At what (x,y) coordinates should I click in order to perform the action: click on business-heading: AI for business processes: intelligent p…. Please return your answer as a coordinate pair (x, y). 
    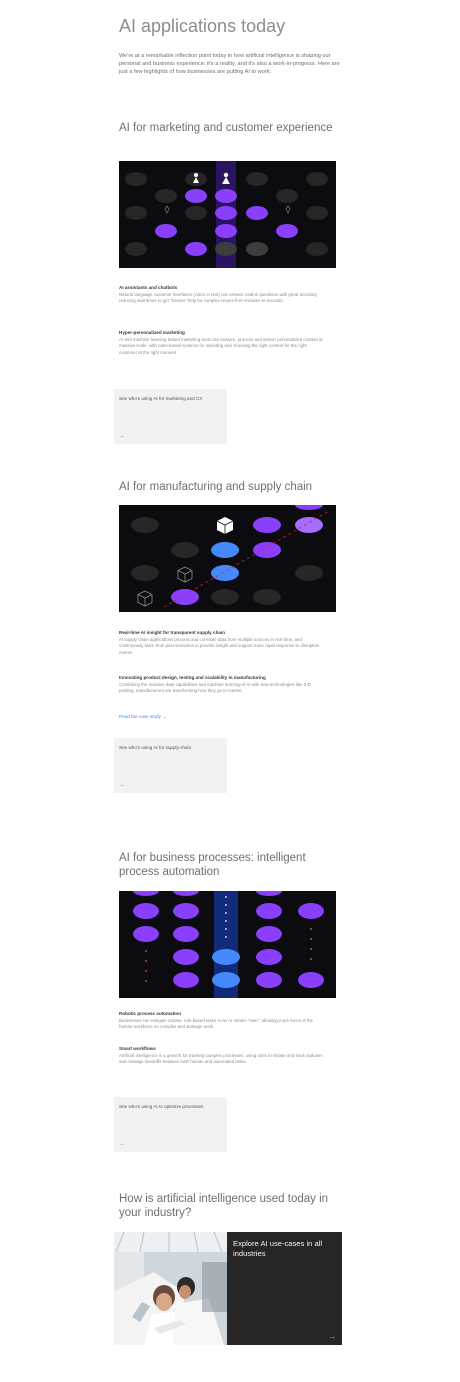
    Looking at the image, I should click on (212, 865).